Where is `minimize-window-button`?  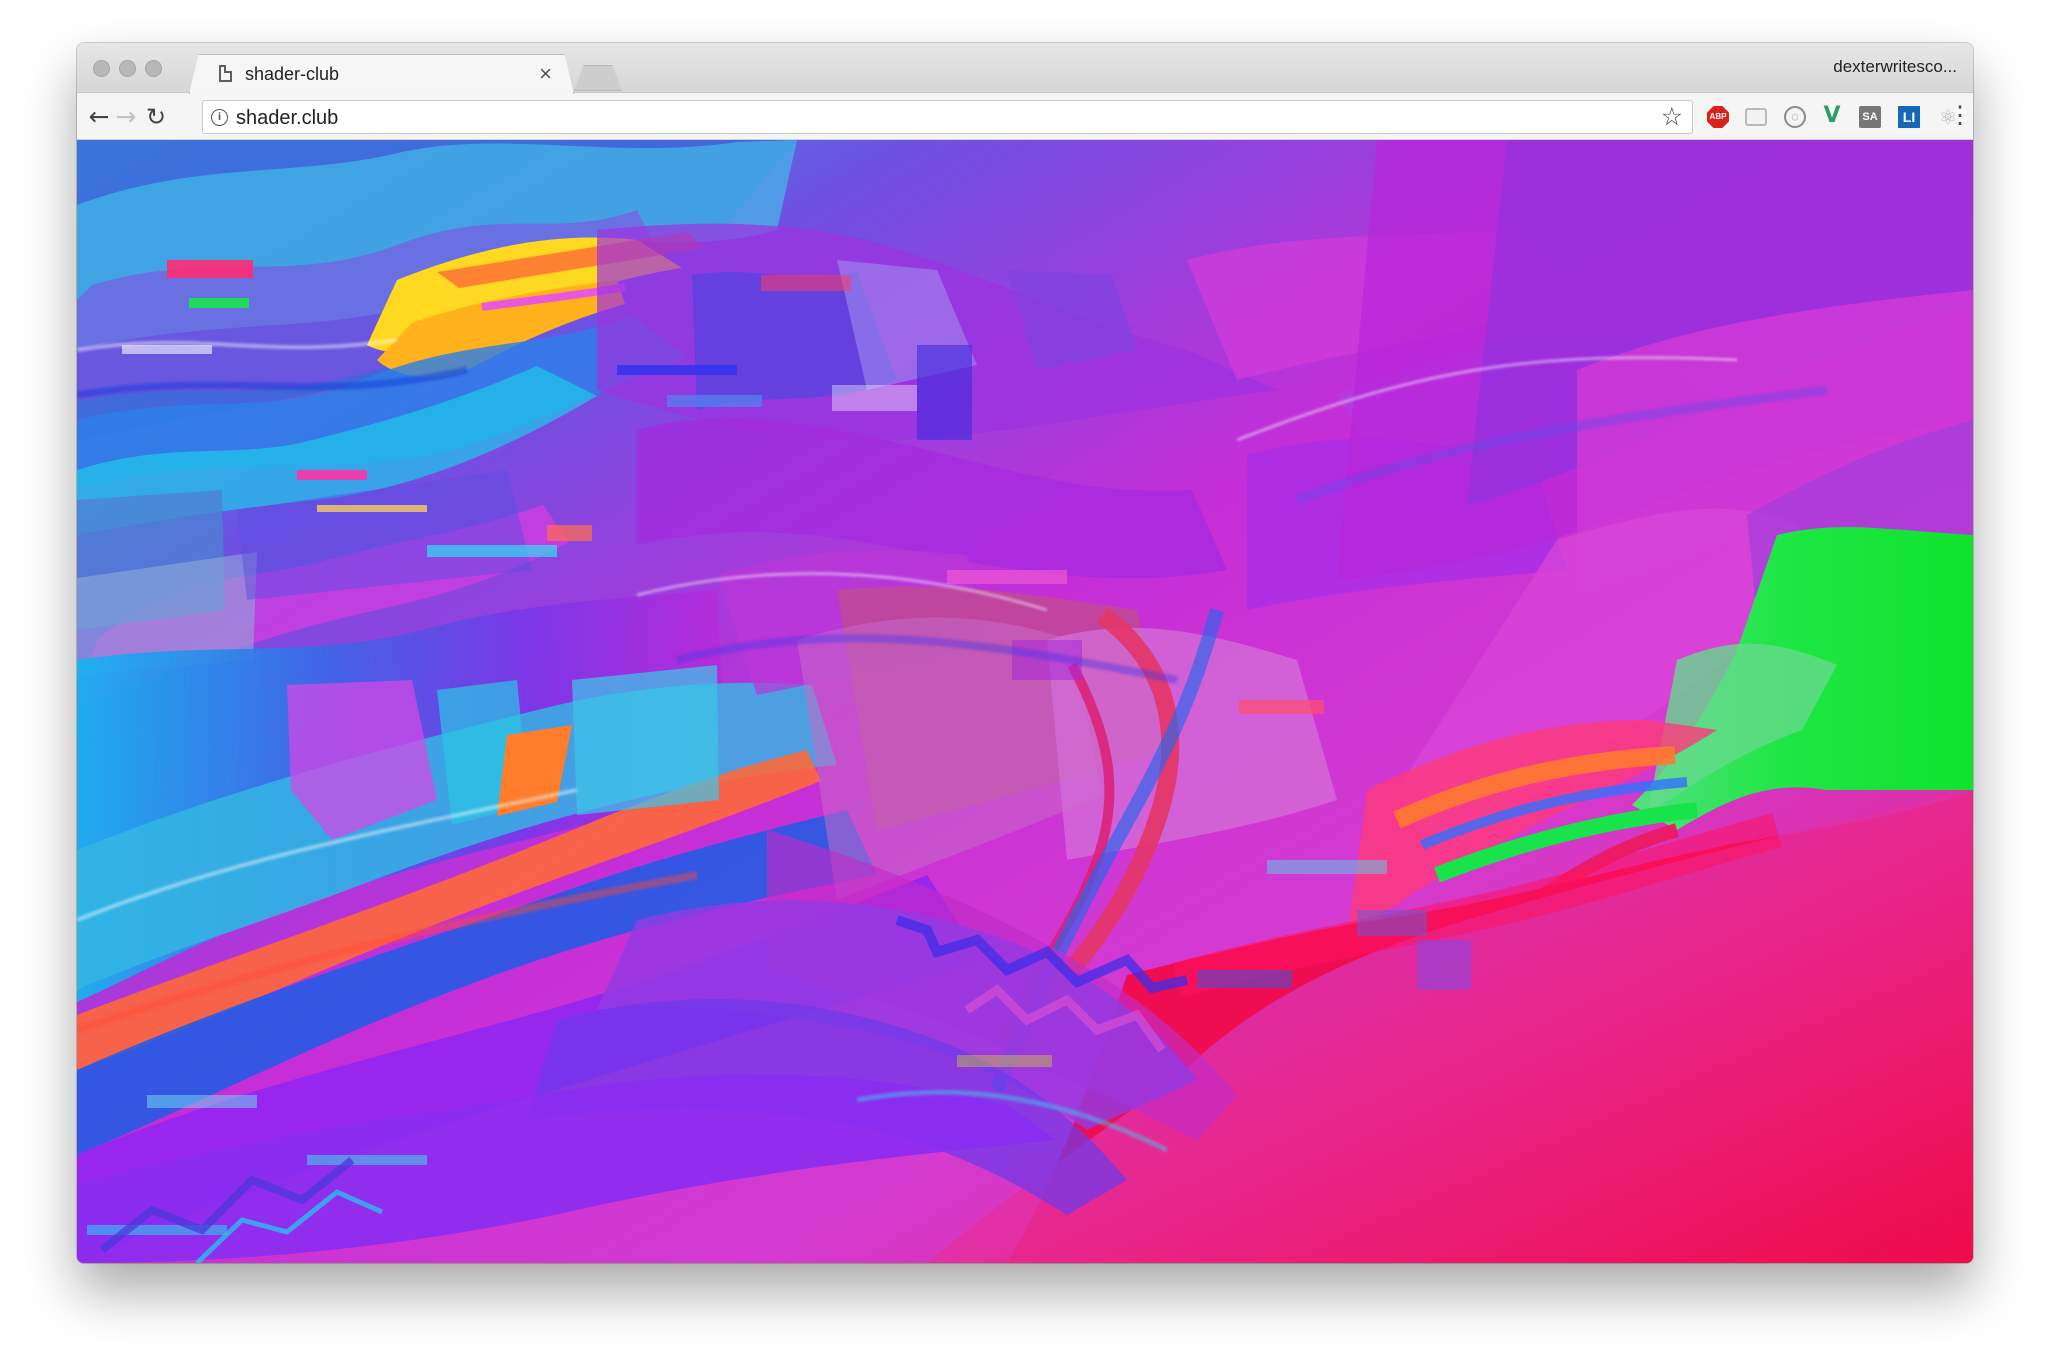
minimize-window-button is located at coordinates (127, 68).